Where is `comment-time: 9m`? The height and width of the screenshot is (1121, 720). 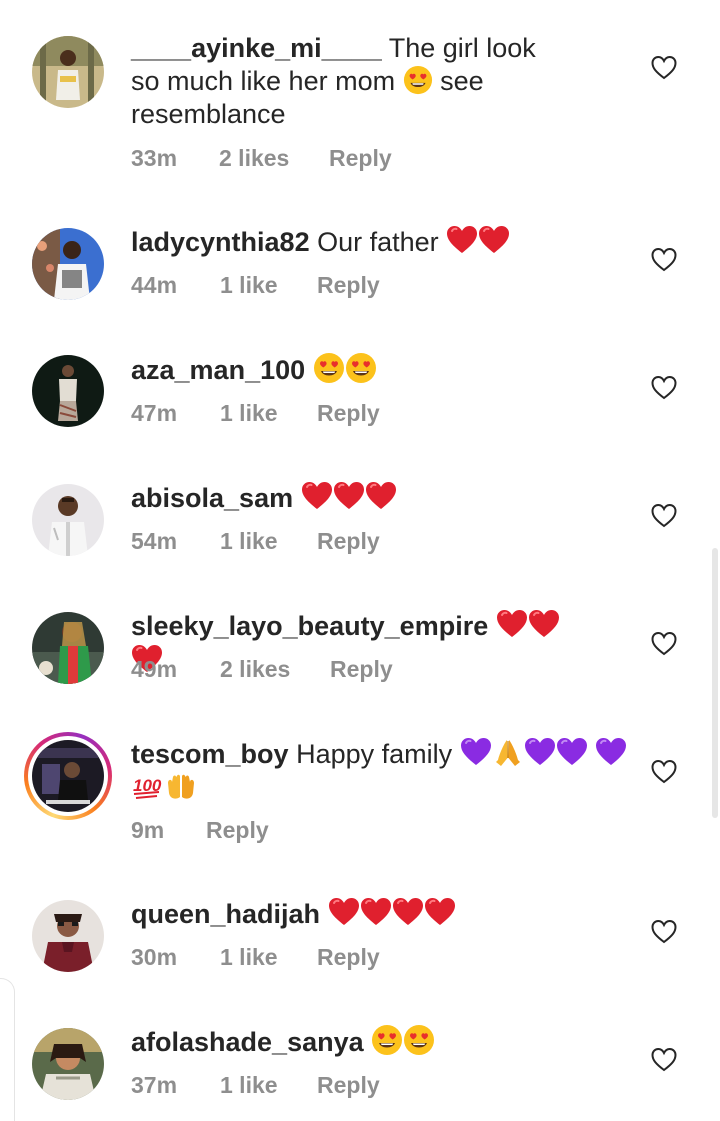 comment-time: 9m is located at coordinates (148, 830).